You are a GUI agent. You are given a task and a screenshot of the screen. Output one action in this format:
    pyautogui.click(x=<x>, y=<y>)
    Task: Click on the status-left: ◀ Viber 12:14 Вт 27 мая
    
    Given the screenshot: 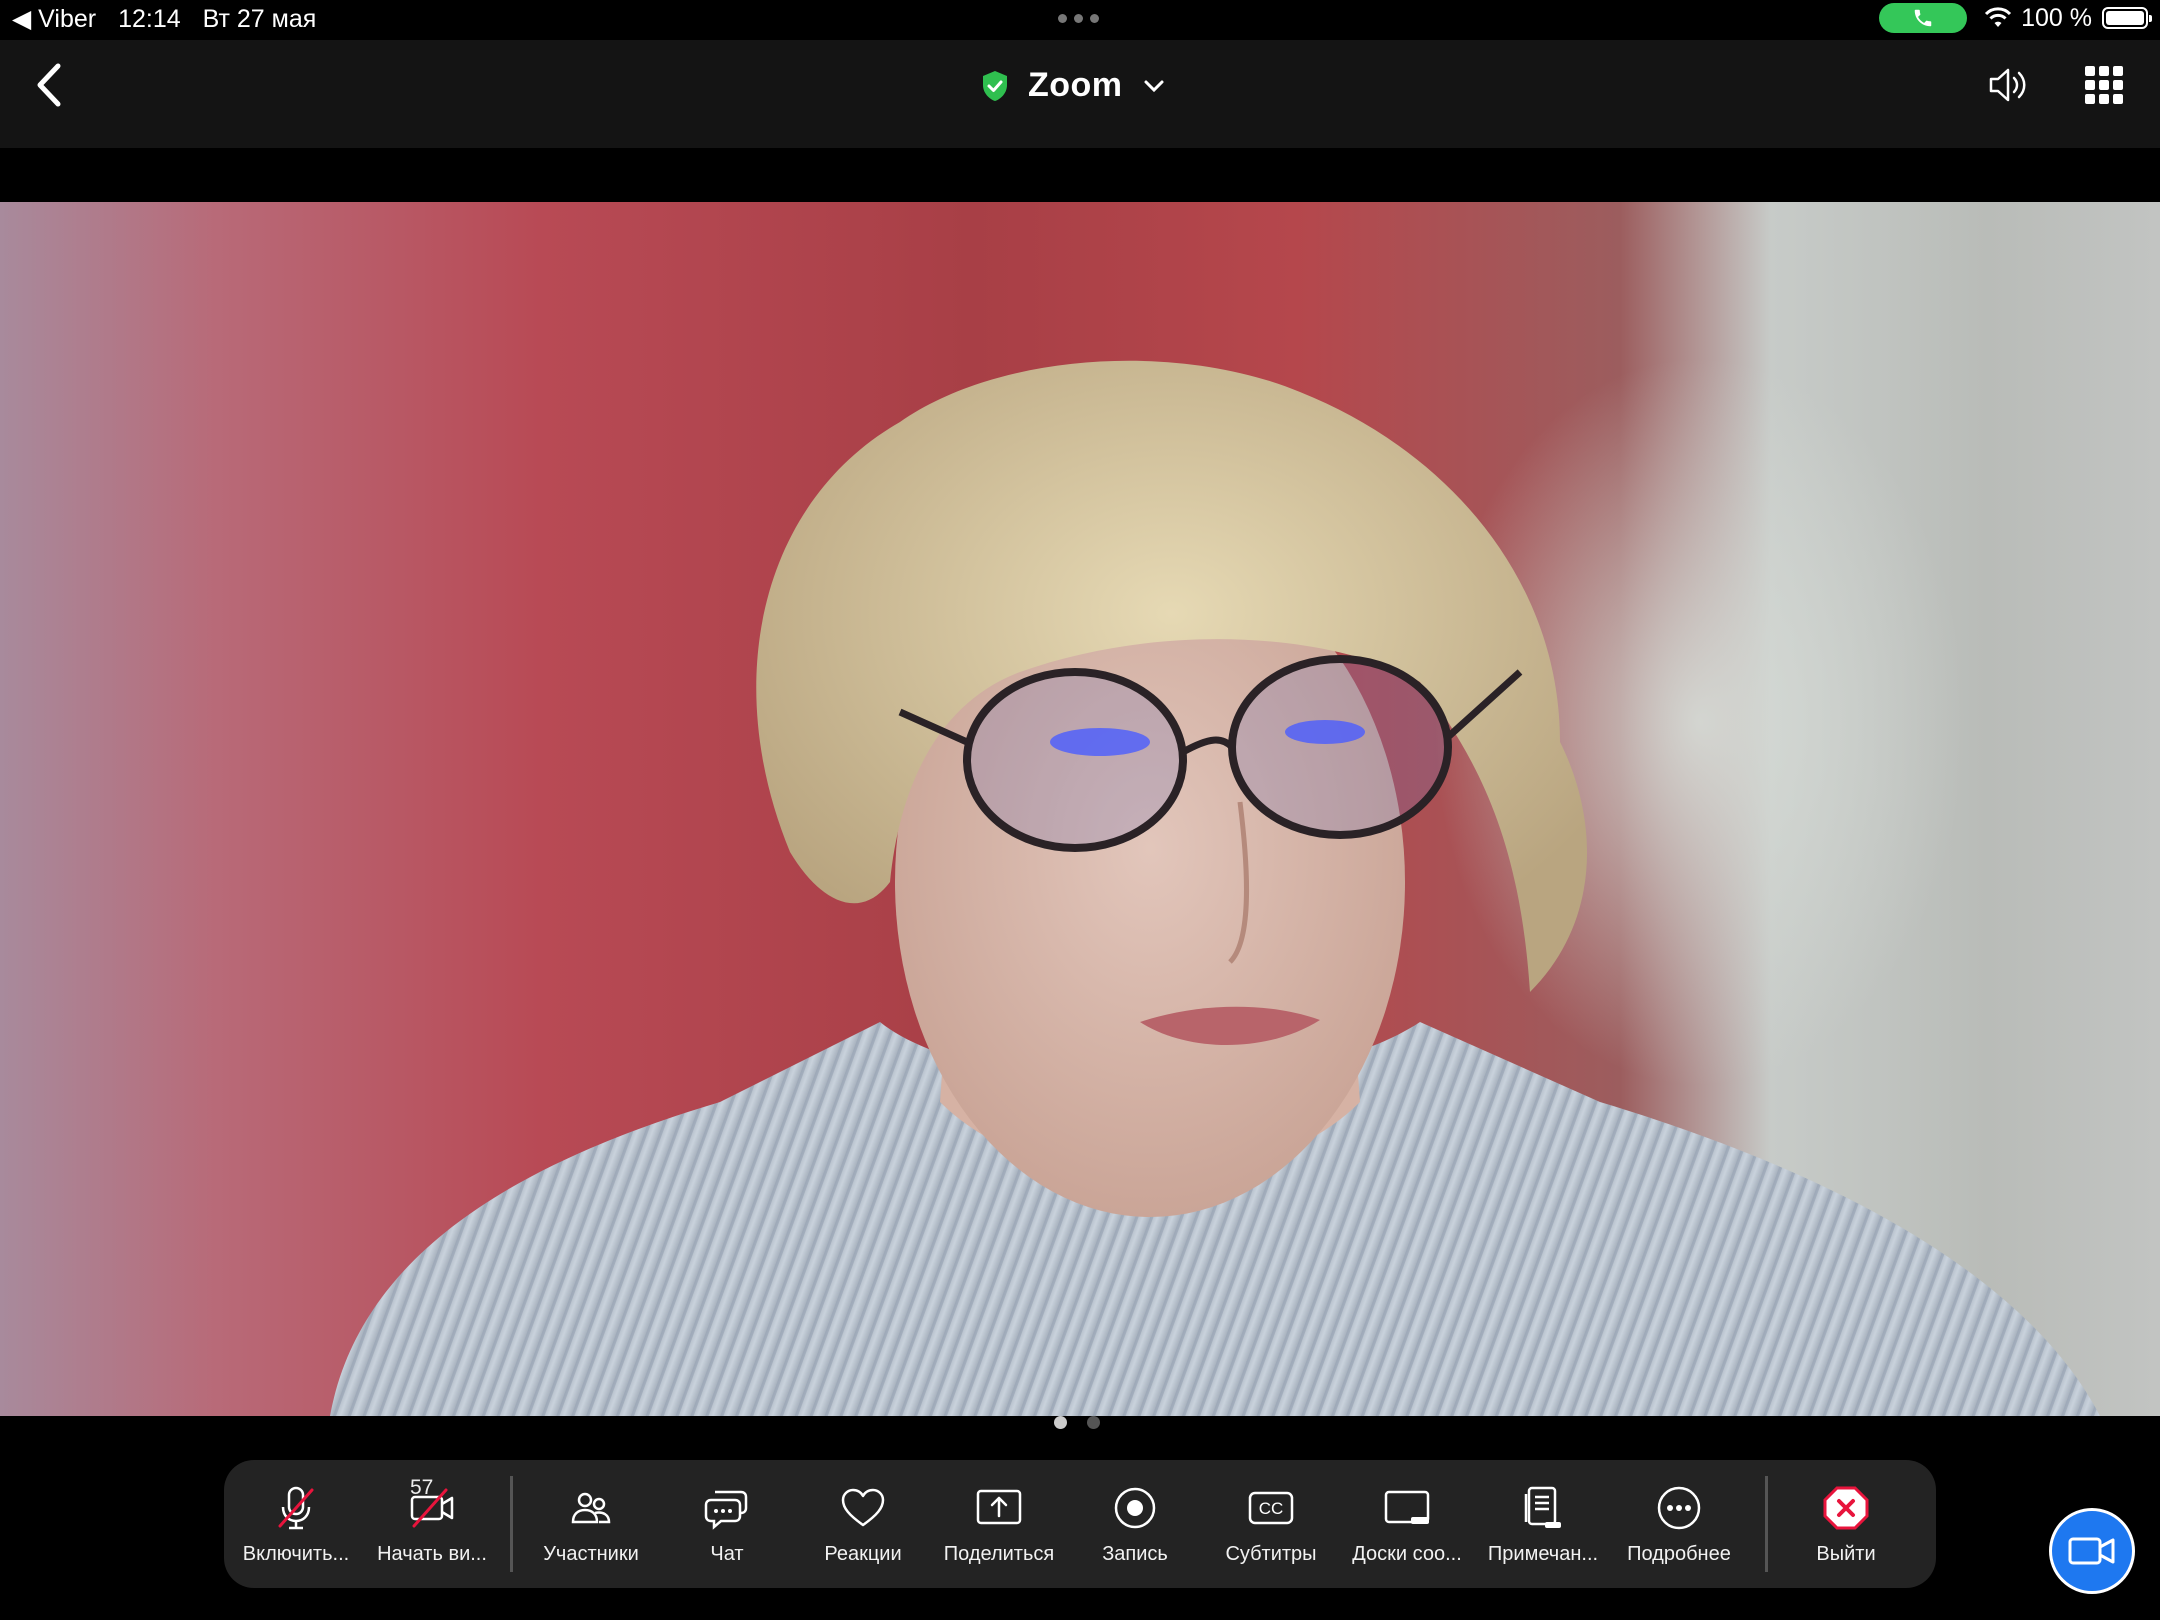 What is the action you would take?
    pyautogui.click(x=175, y=19)
    